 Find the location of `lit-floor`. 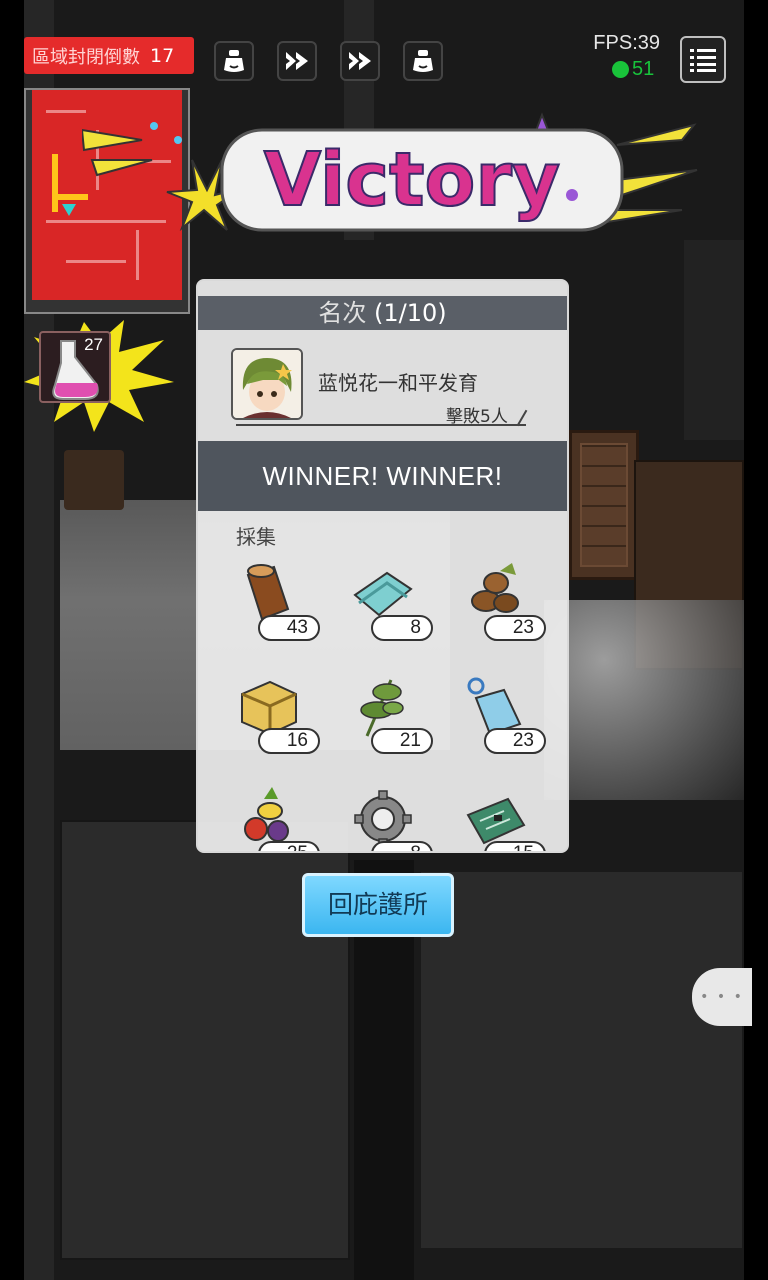

lit-floor is located at coordinates (644, 700).